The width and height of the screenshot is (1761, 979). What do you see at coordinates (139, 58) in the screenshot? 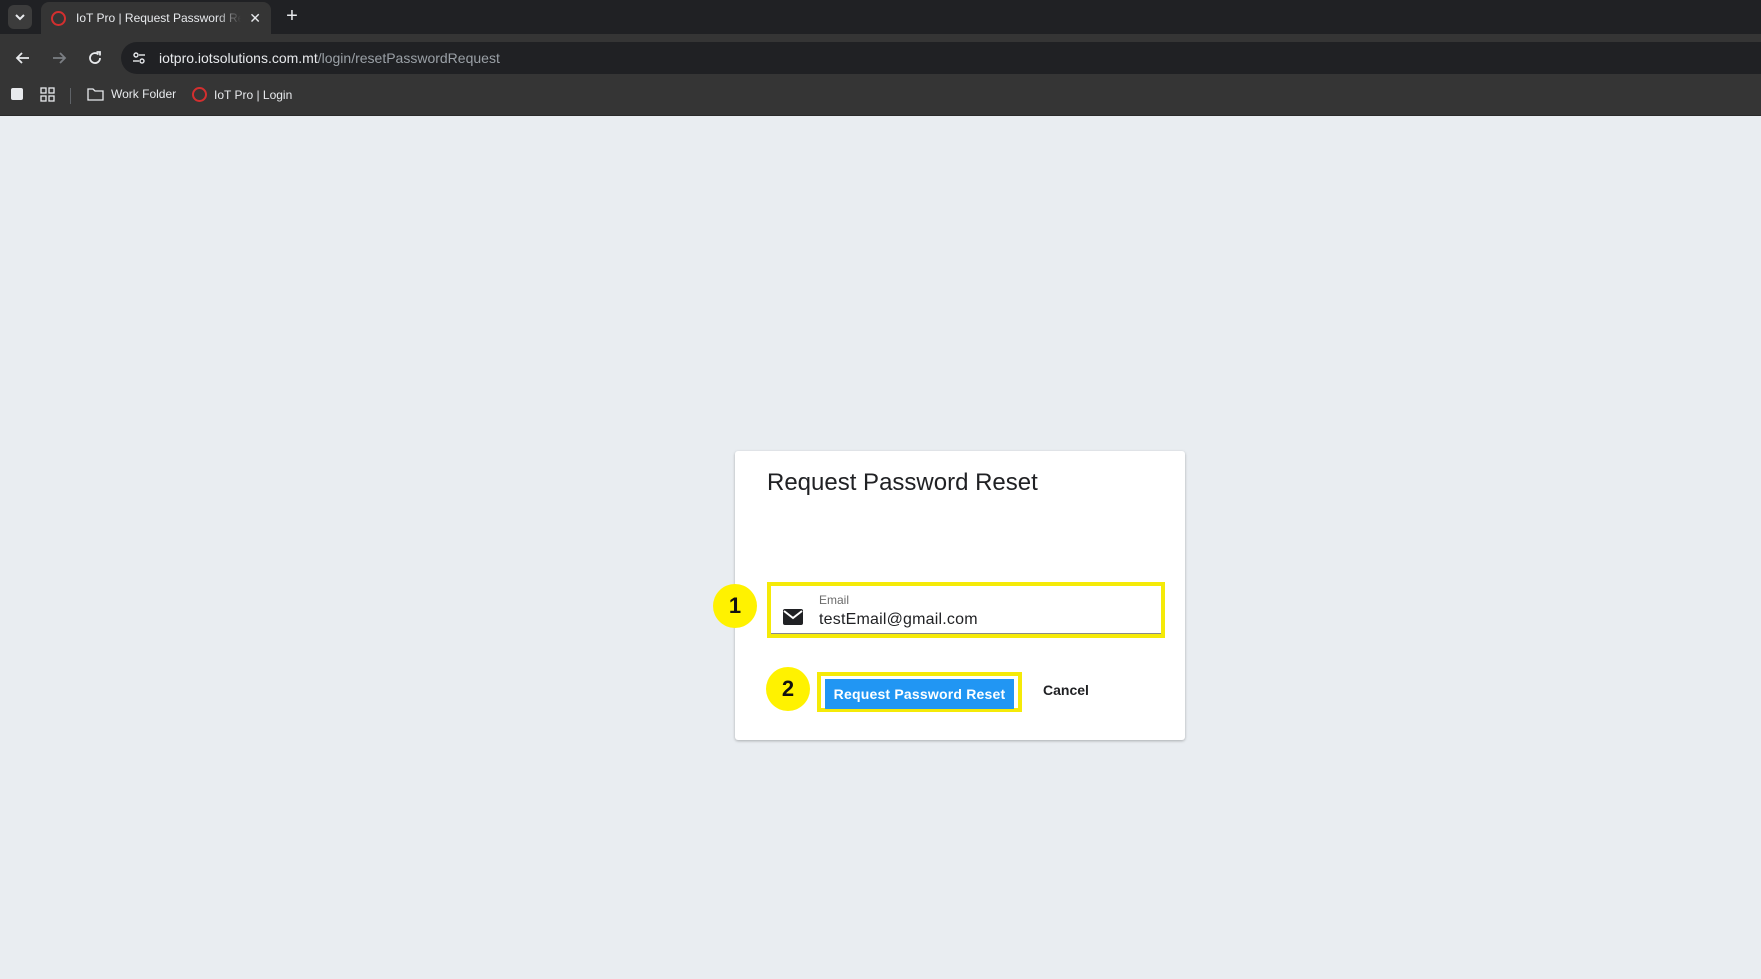
I see `site-settings-icon` at bounding box center [139, 58].